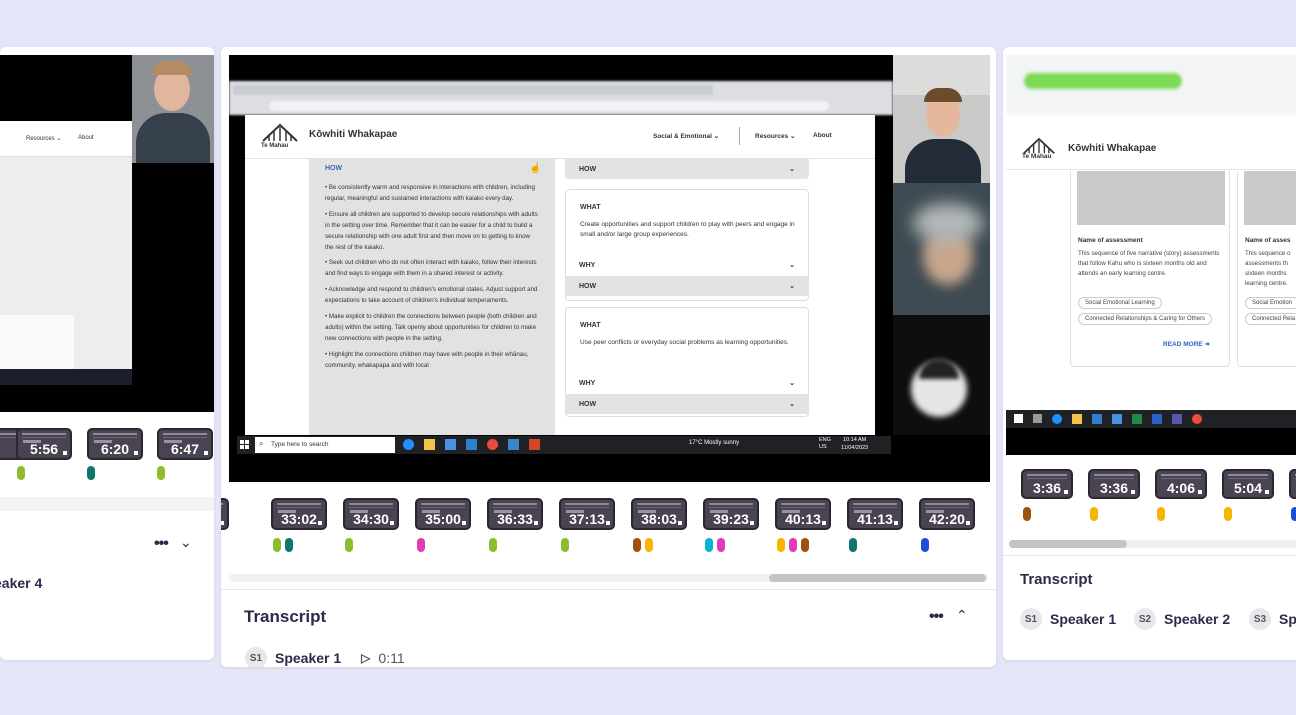  What do you see at coordinates (1270, 319) in the screenshot?
I see `tag: Connected Rela` at bounding box center [1270, 319].